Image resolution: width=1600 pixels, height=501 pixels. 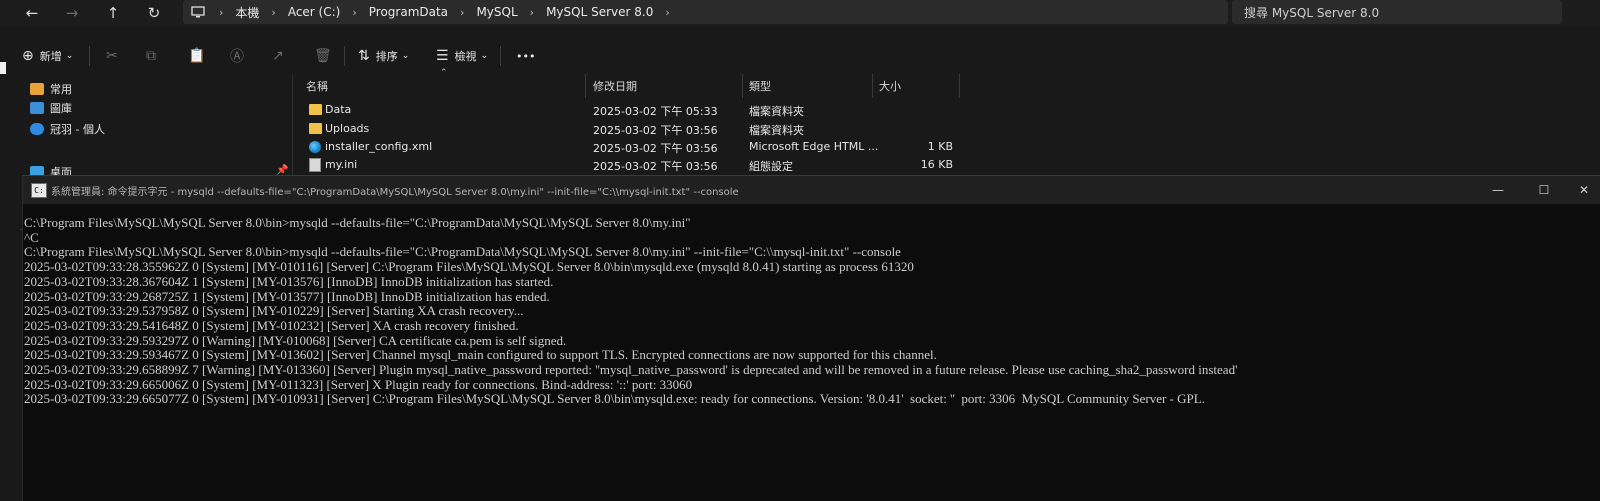 I want to click on file-name: installer_config.xml, so click(x=379, y=146).